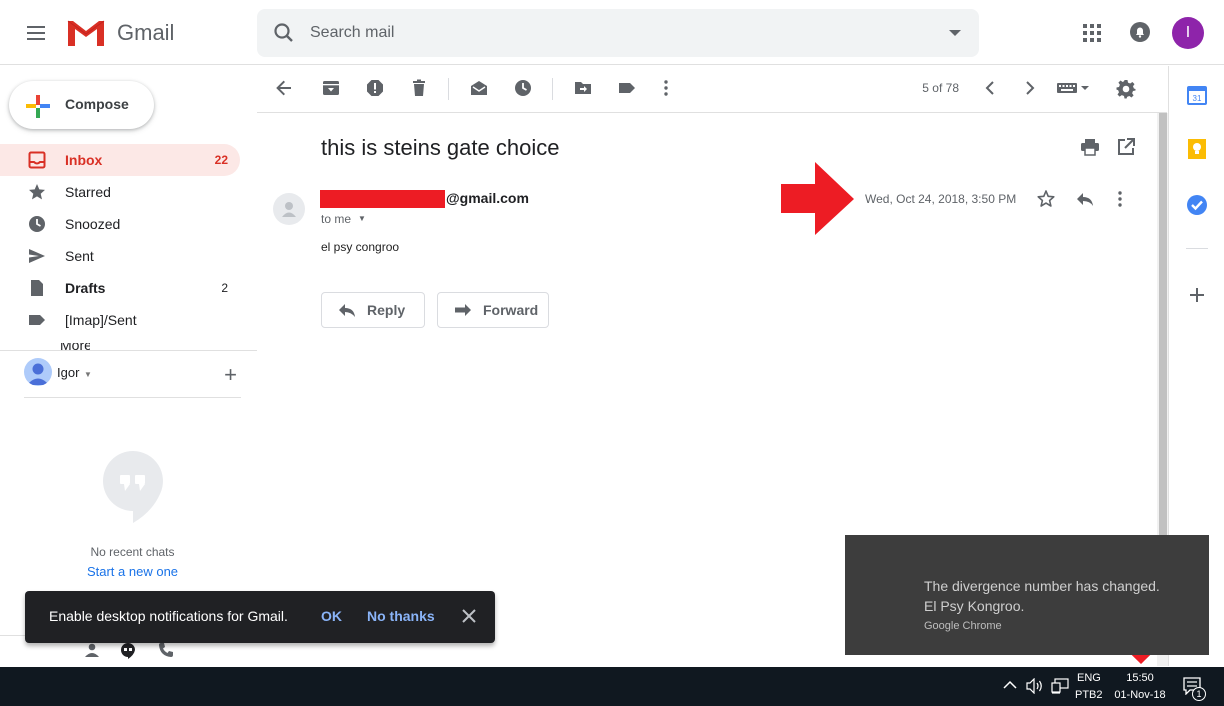  Describe the element at coordinates (101, 320) in the screenshot. I see `sidebar-item-label: [Imap]/Sent` at that location.